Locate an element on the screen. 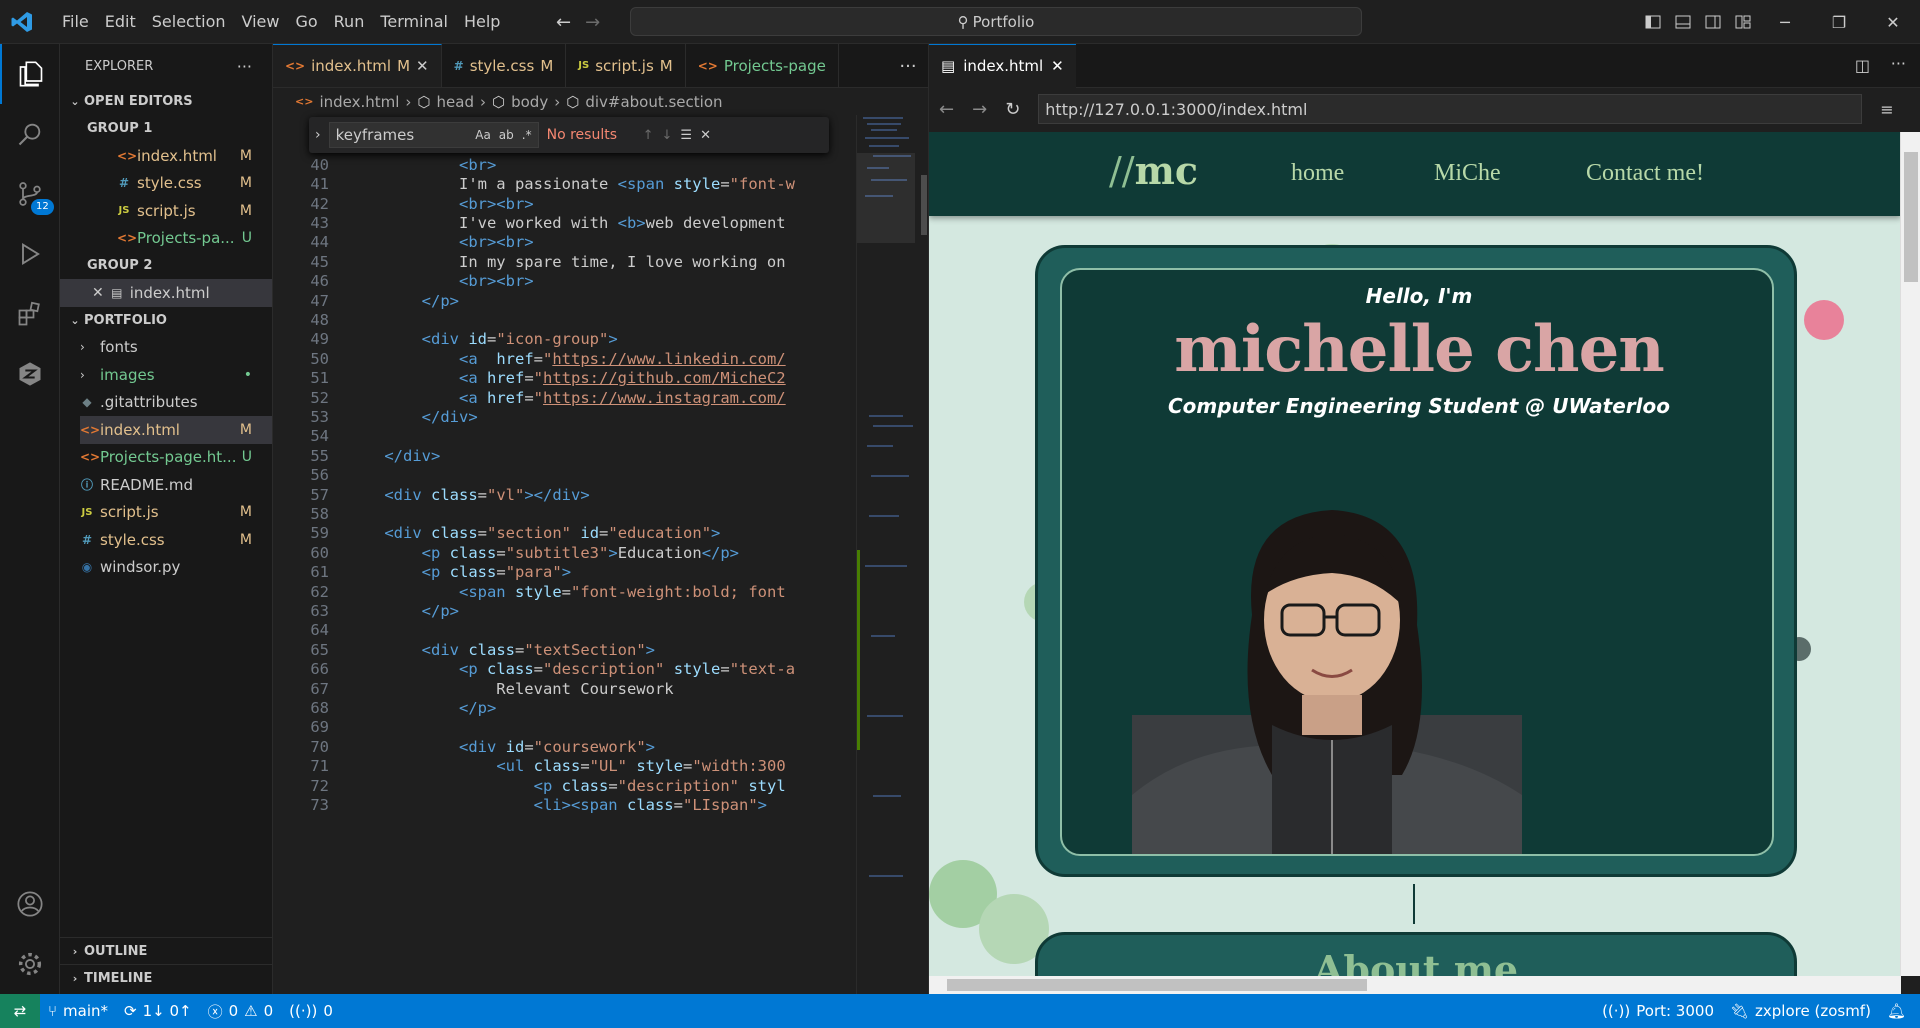 Image resolution: width=1920 pixels, height=1028 pixels. tree-file: ◉ windsor.py is located at coordinates (176, 568).